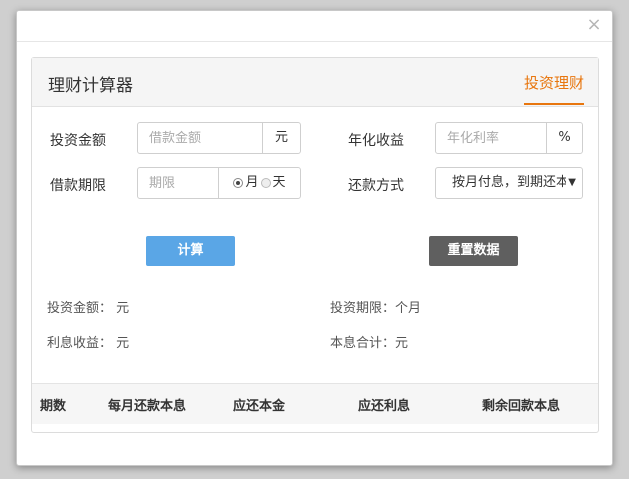 The width and height of the screenshot is (629, 479). Describe the element at coordinates (315, 82) in the screenshot. I see `panel-header: 理财计算器 投资理财` at that location.